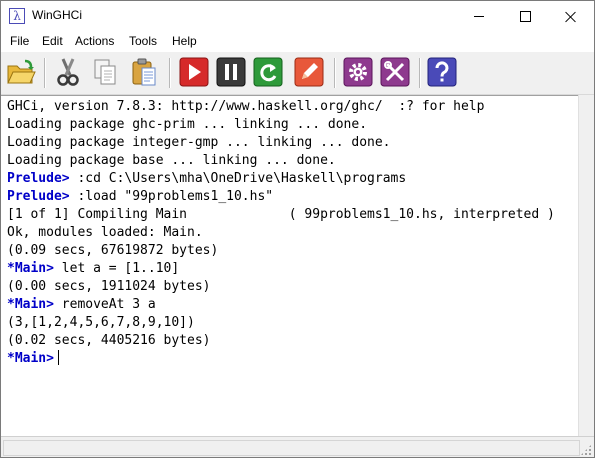  I want to click on menu-file: File, so click(19, 41).